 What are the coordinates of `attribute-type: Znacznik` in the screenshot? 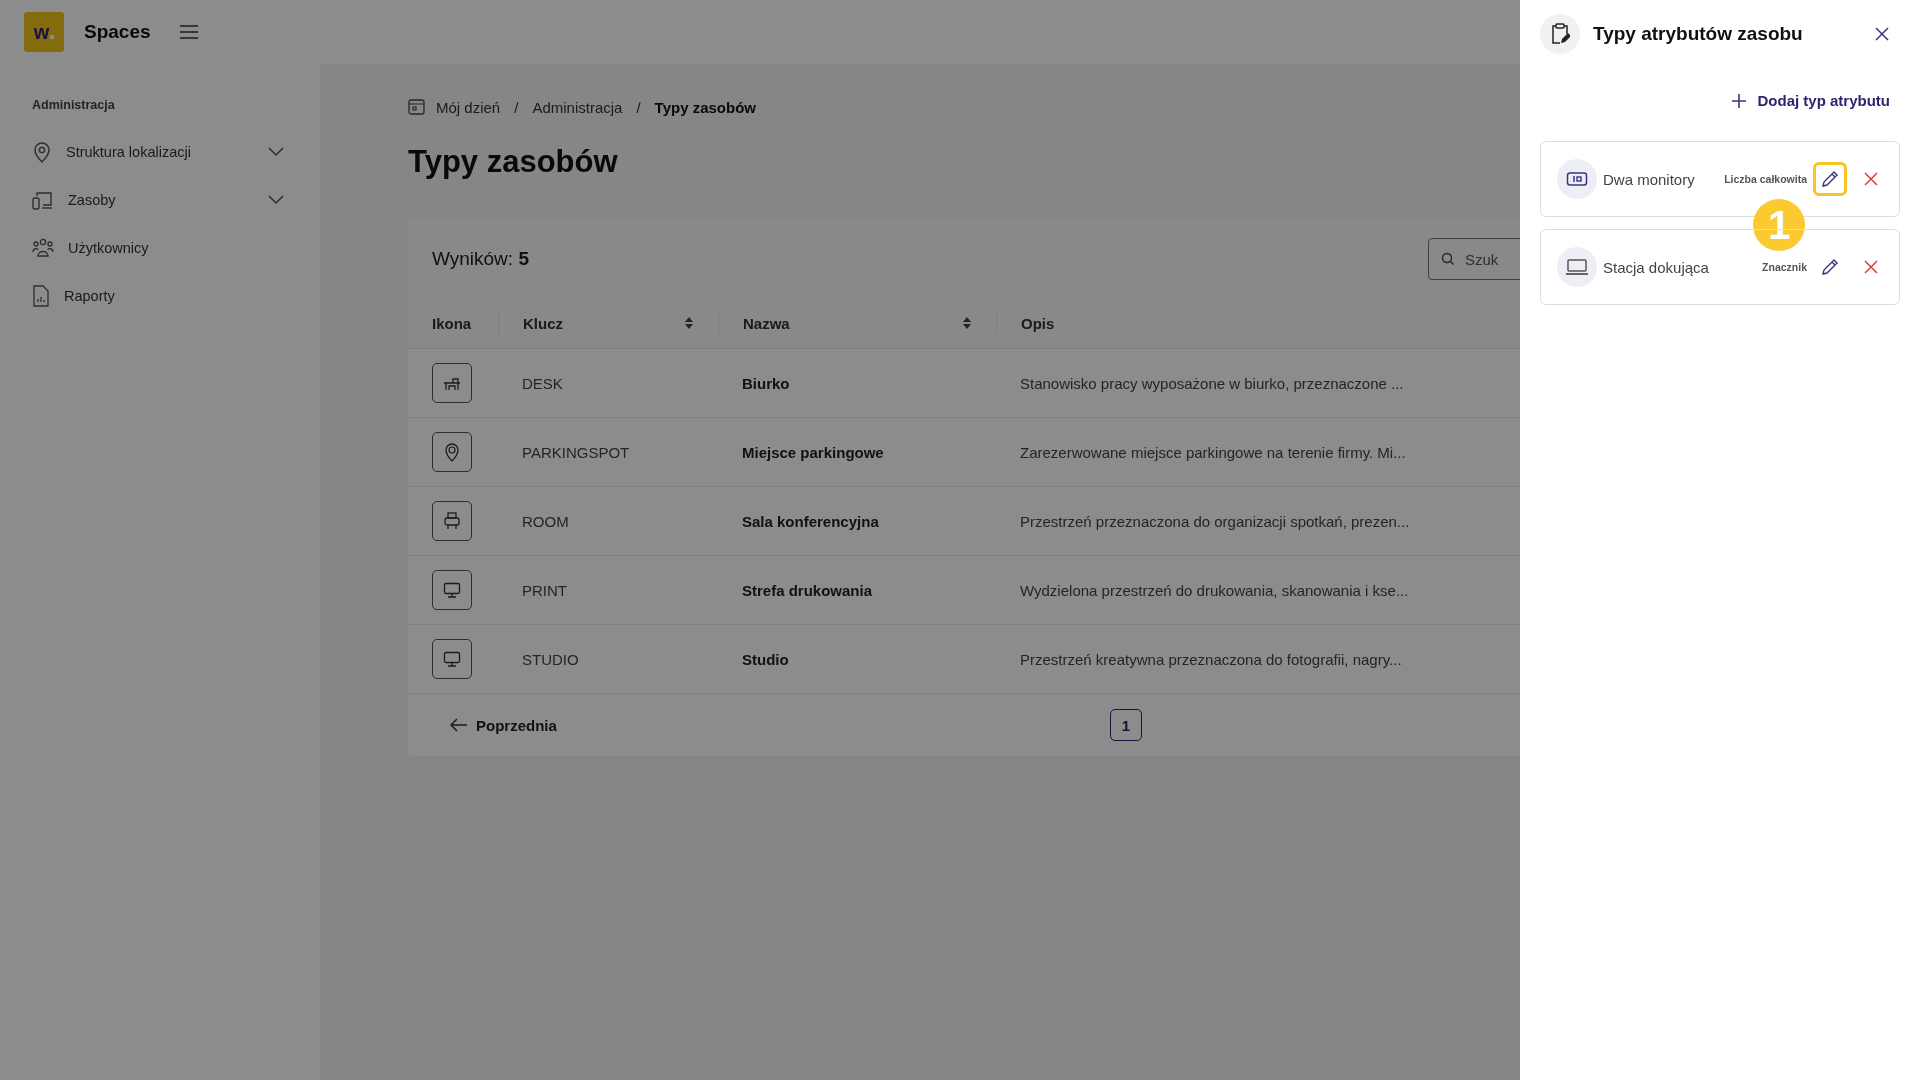 It's located at (1784, 267).